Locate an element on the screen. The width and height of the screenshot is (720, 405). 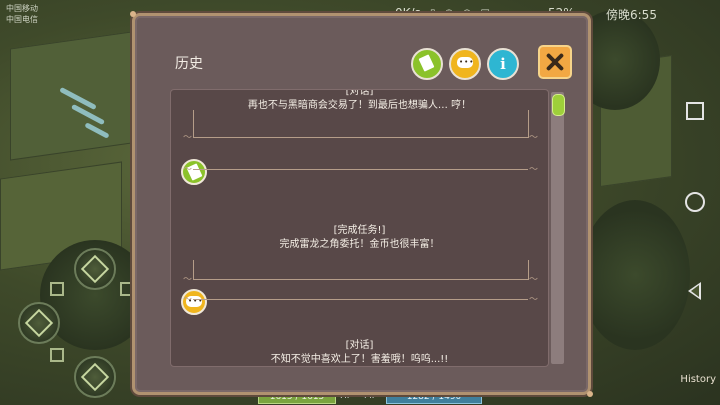
skill-button-down is located at coordinates (95, 377).